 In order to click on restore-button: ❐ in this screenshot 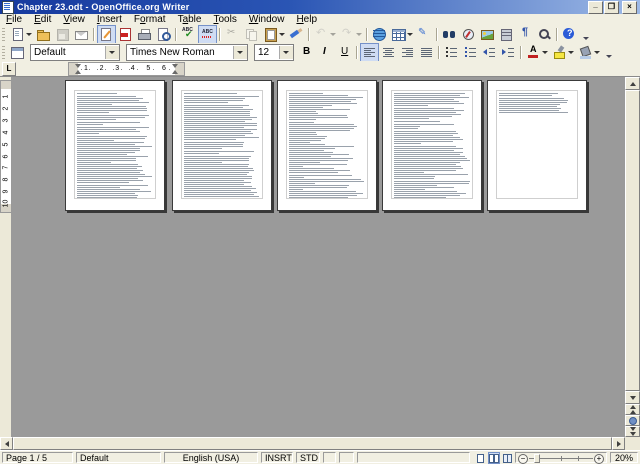, I will do `click(611, 7)`.